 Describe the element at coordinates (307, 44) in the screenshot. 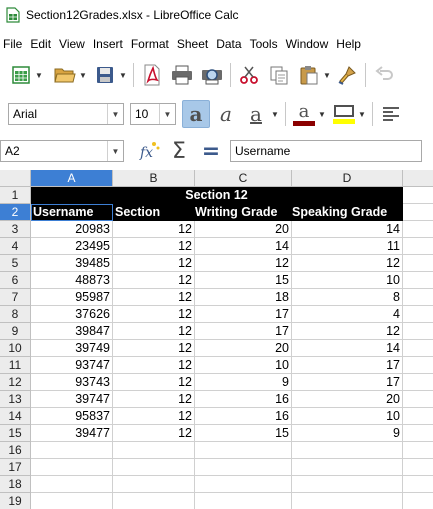

I see `menu-window: Window` at that location.